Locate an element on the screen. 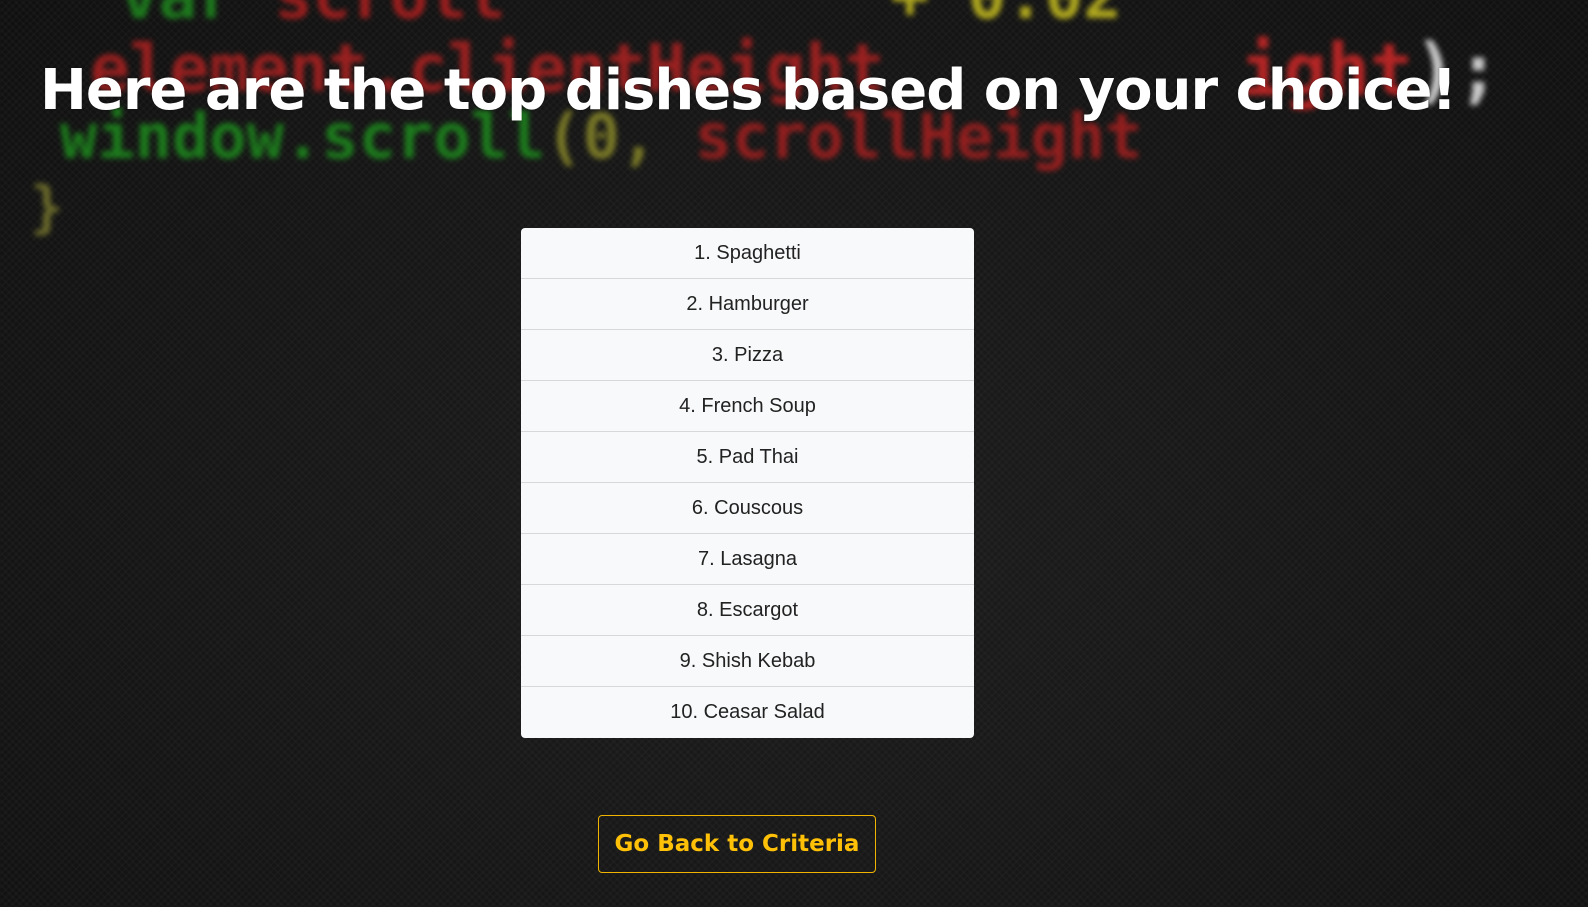 This screenshot has height=907, width=1588. list-item: 2. Hamburger is located at coordinates (747, 304).